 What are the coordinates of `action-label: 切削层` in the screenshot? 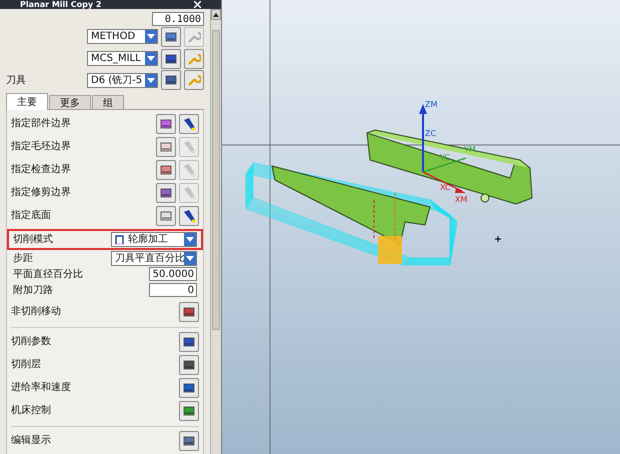 It's located at (26, 365).